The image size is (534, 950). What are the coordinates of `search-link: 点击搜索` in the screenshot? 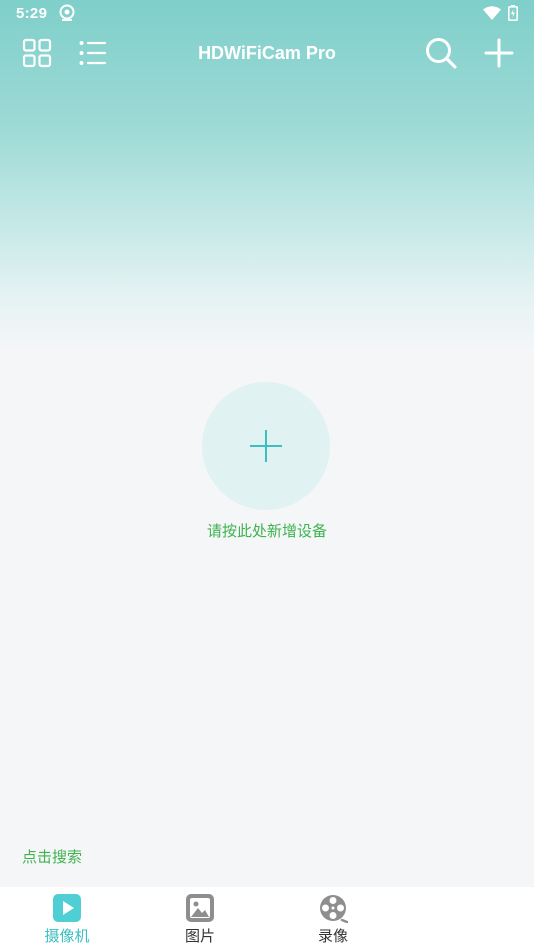 It's located at (52, 856).